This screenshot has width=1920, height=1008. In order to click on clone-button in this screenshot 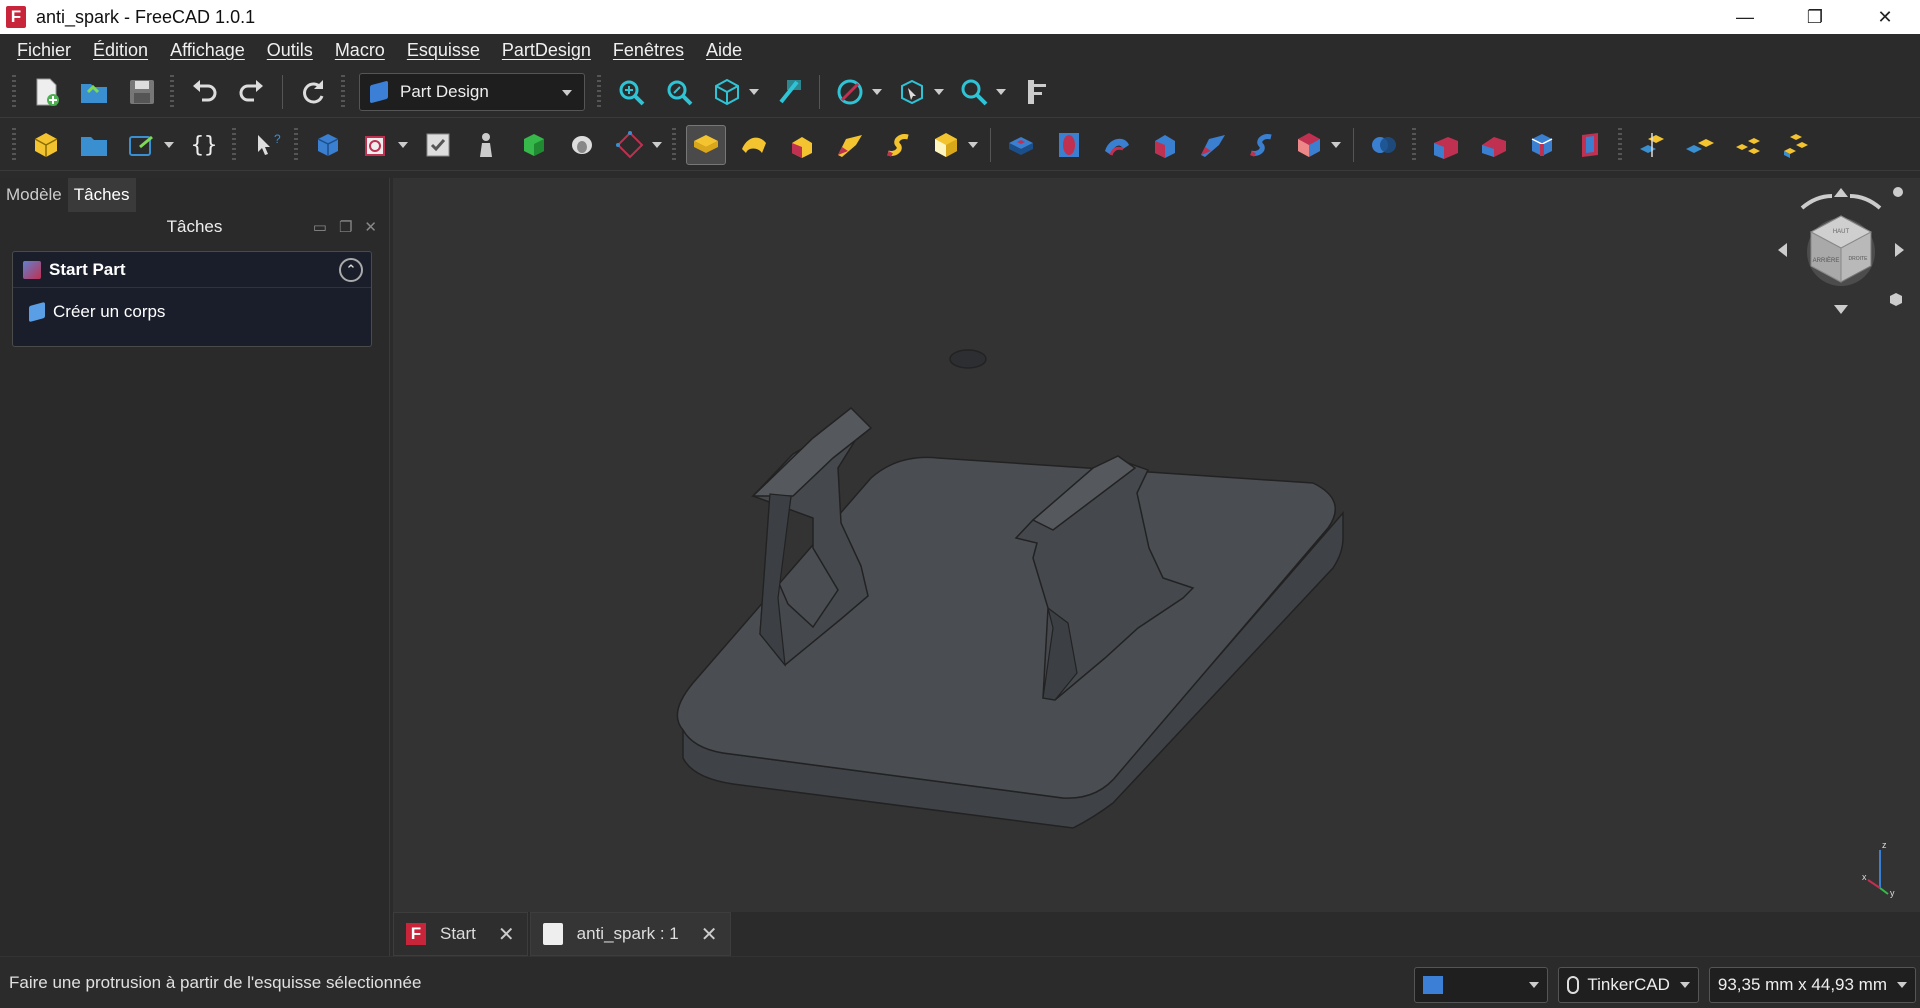, I will do `click(582, 145)`.